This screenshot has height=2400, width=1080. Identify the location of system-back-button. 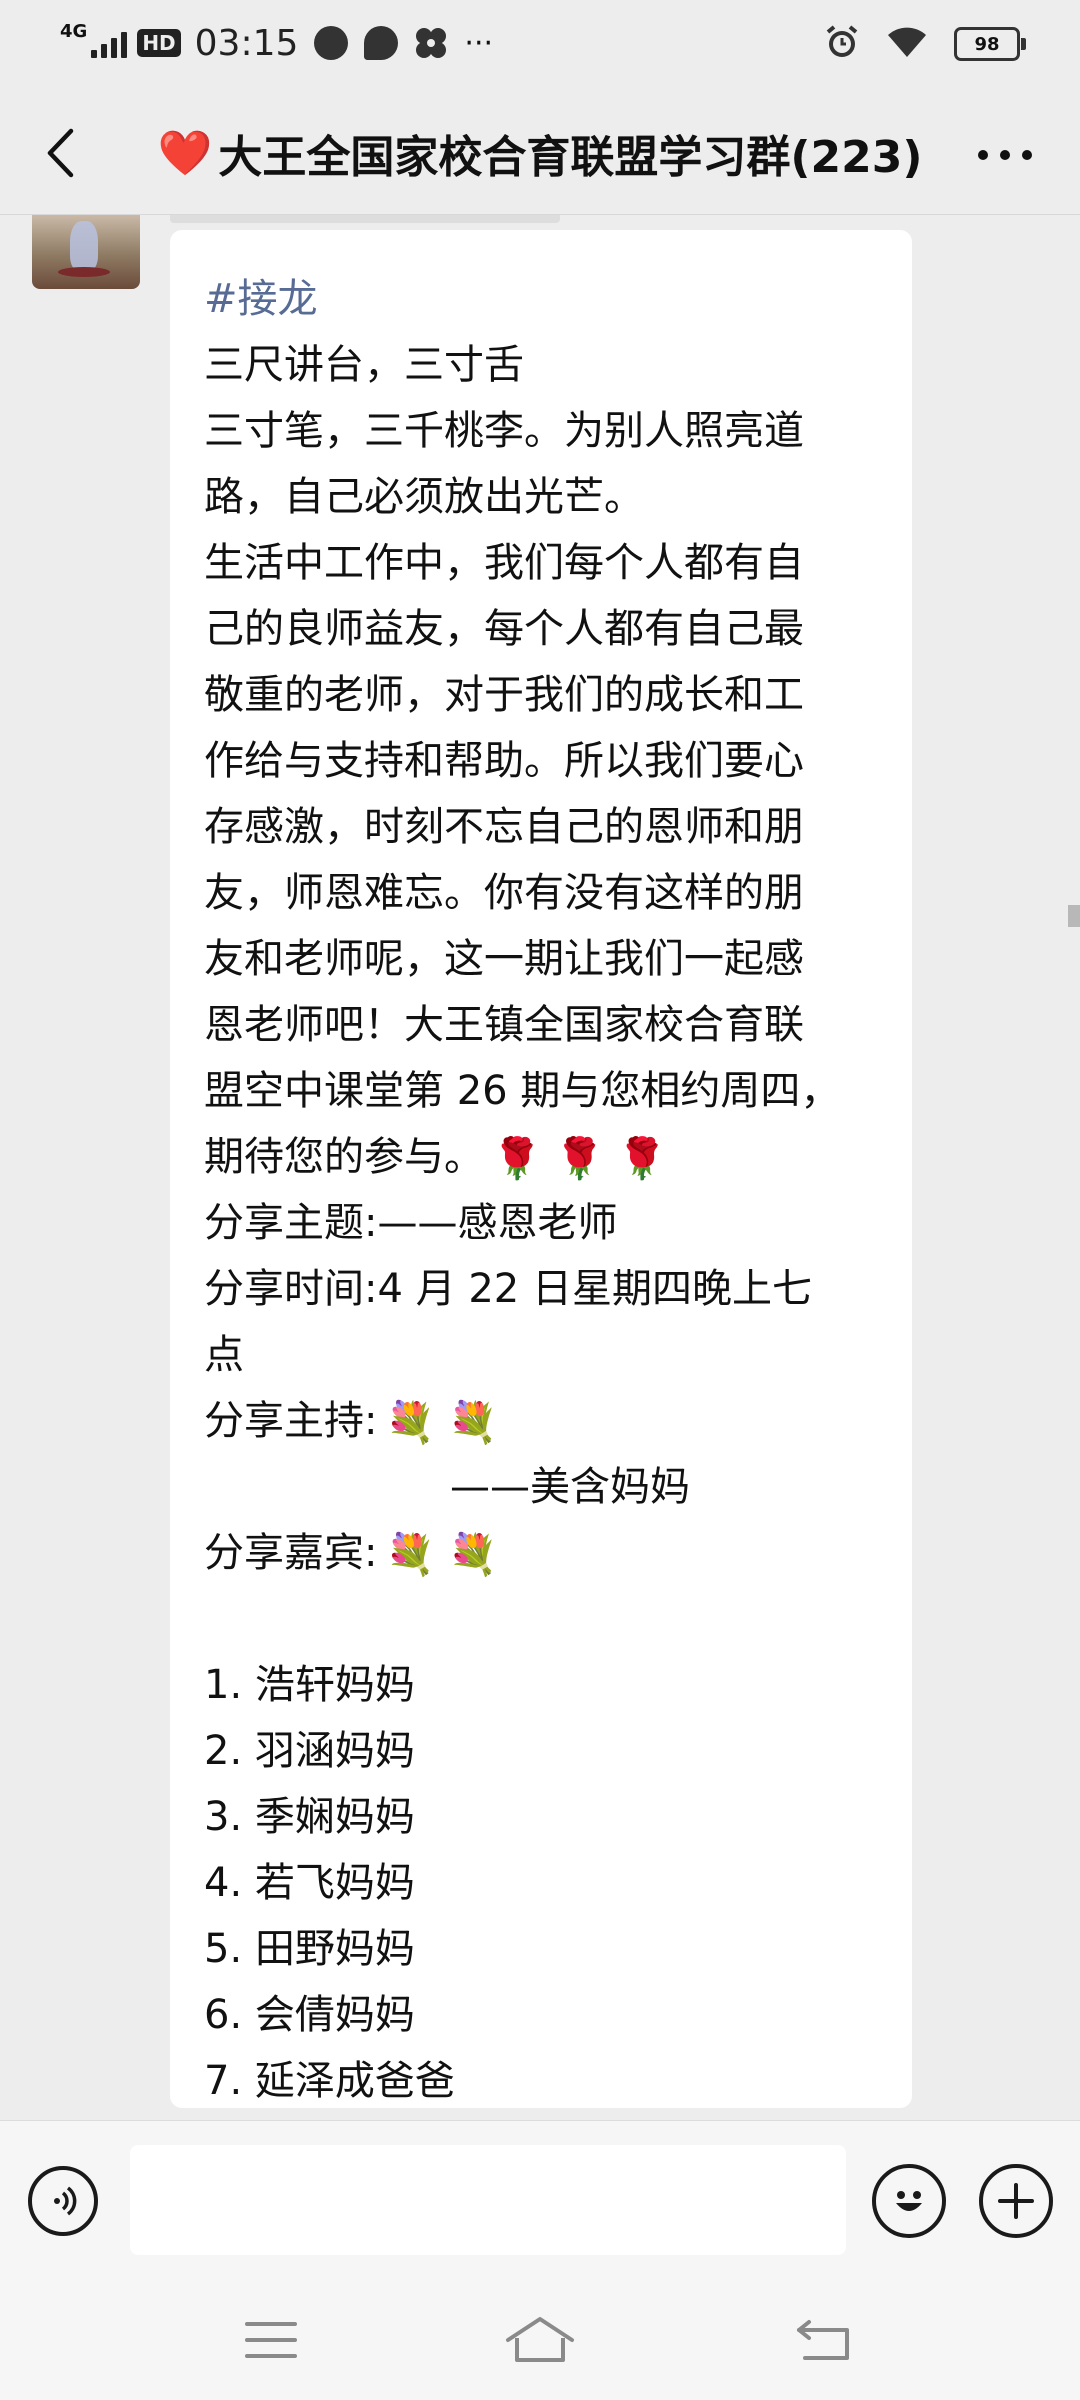
(823, 2340).